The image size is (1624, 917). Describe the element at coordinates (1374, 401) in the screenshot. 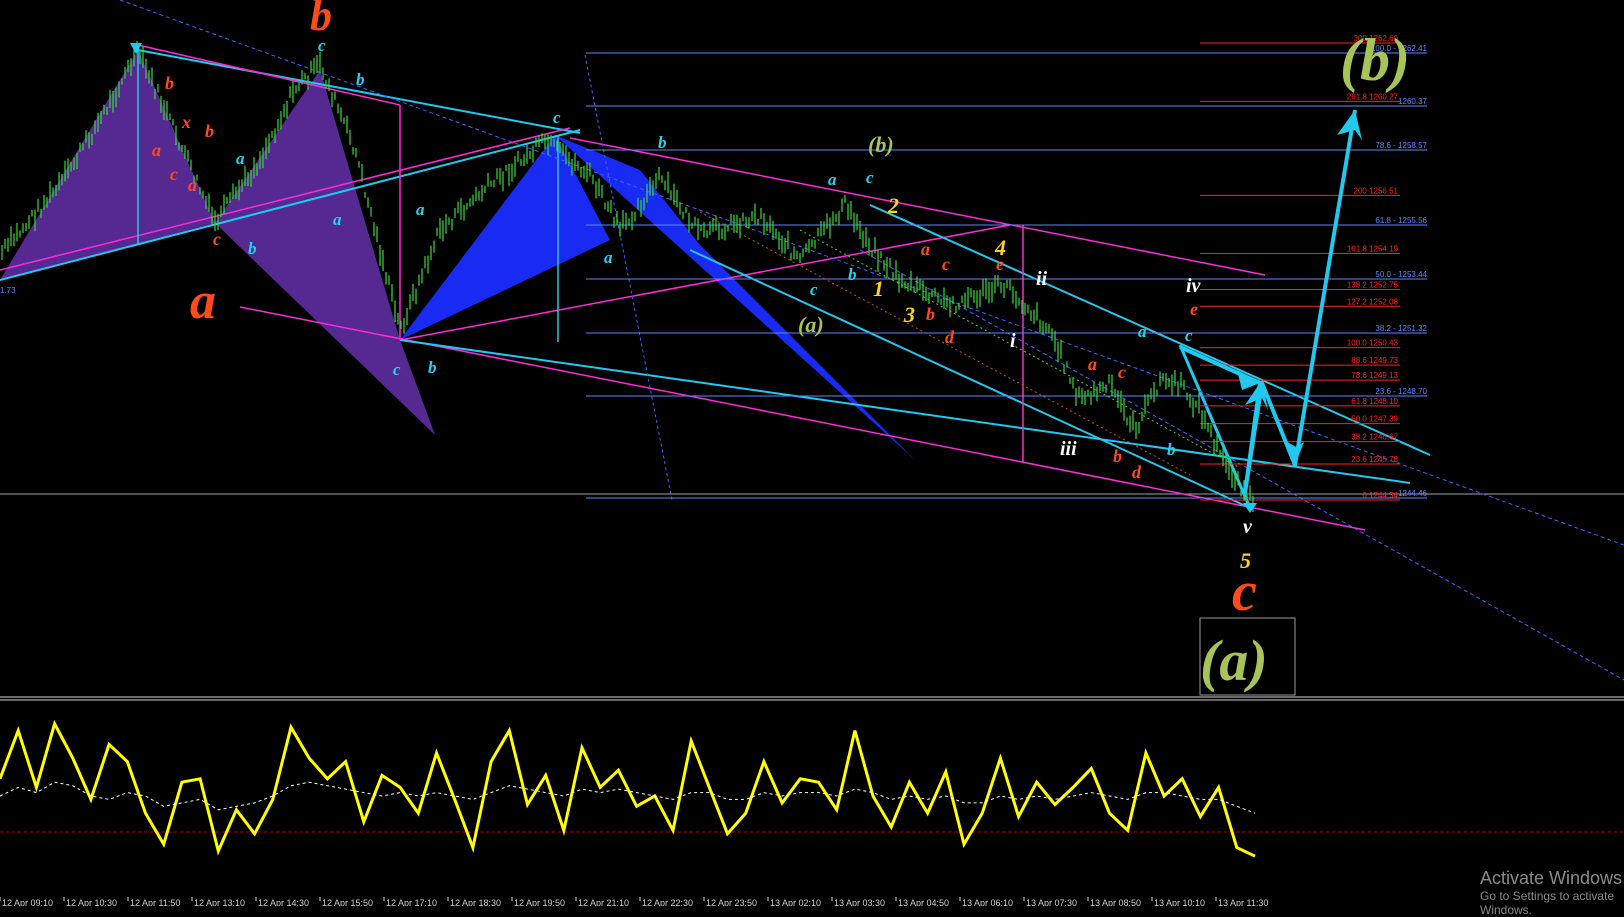

I see `fib-red-label: 61.8 1248.10` at that location.